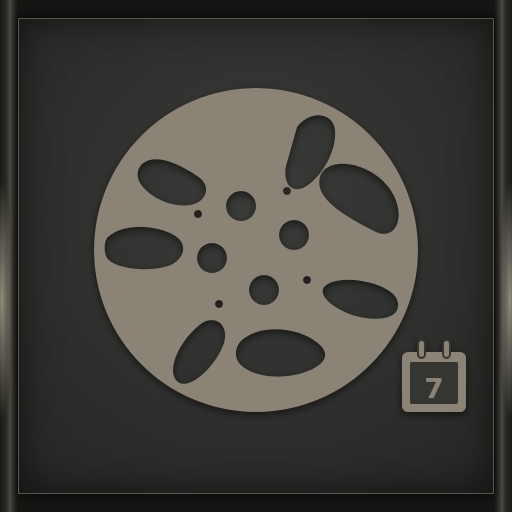 The image size is (512, 512). I want to click on calendar-day-number: 7, so click(433, 388).